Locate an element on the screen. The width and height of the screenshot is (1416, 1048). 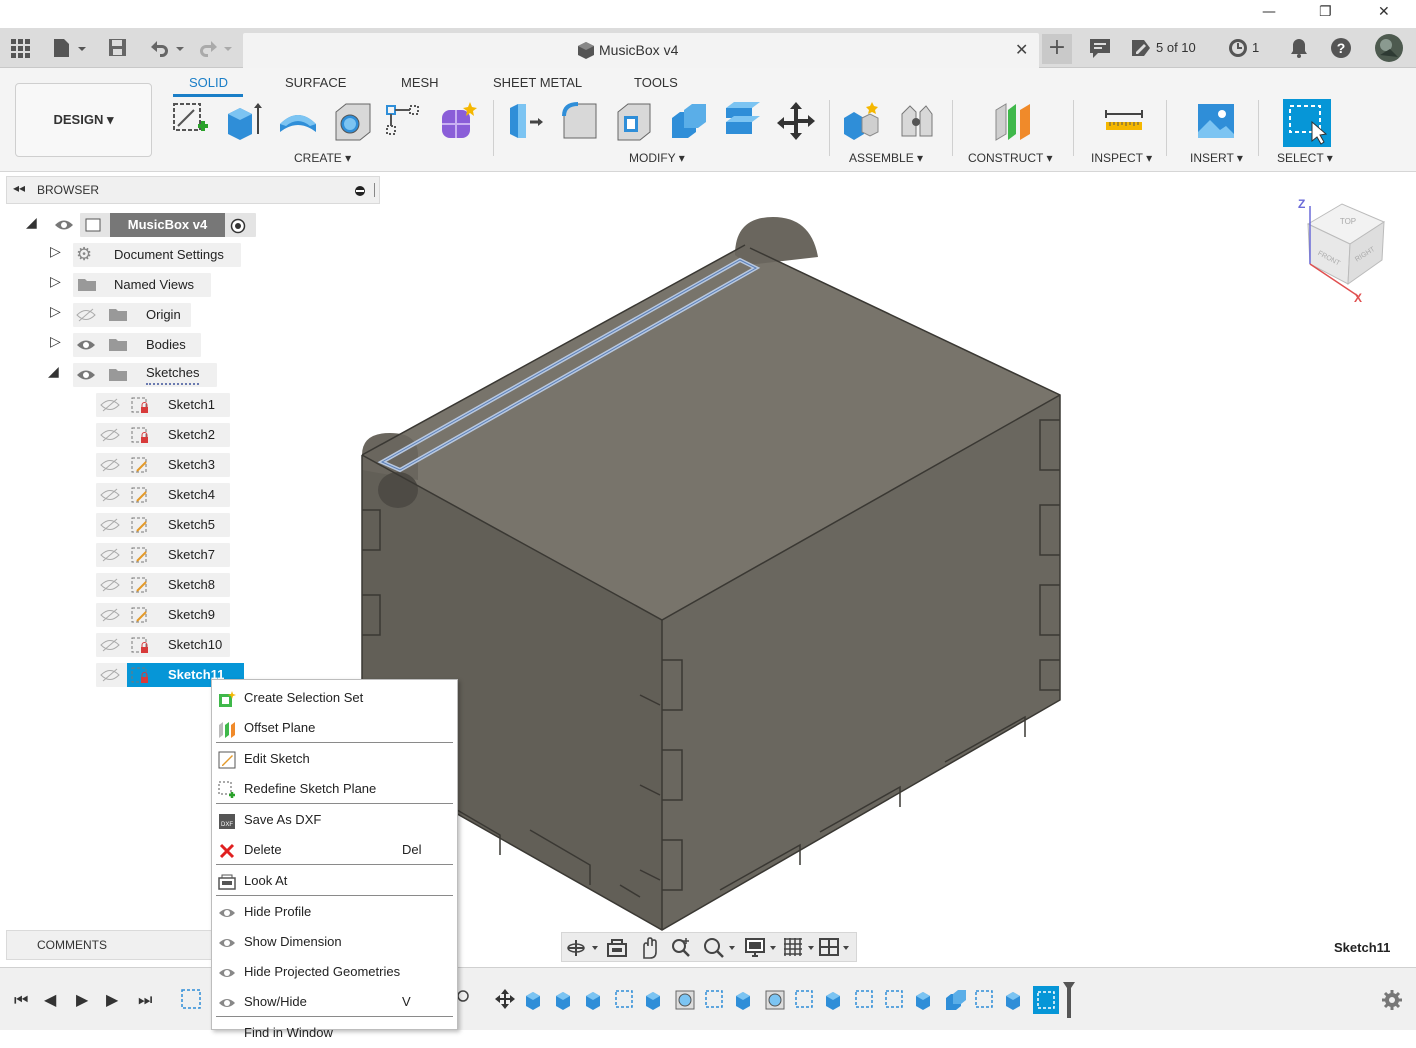
origin-node: Origin is located at coordinates (132, 315).